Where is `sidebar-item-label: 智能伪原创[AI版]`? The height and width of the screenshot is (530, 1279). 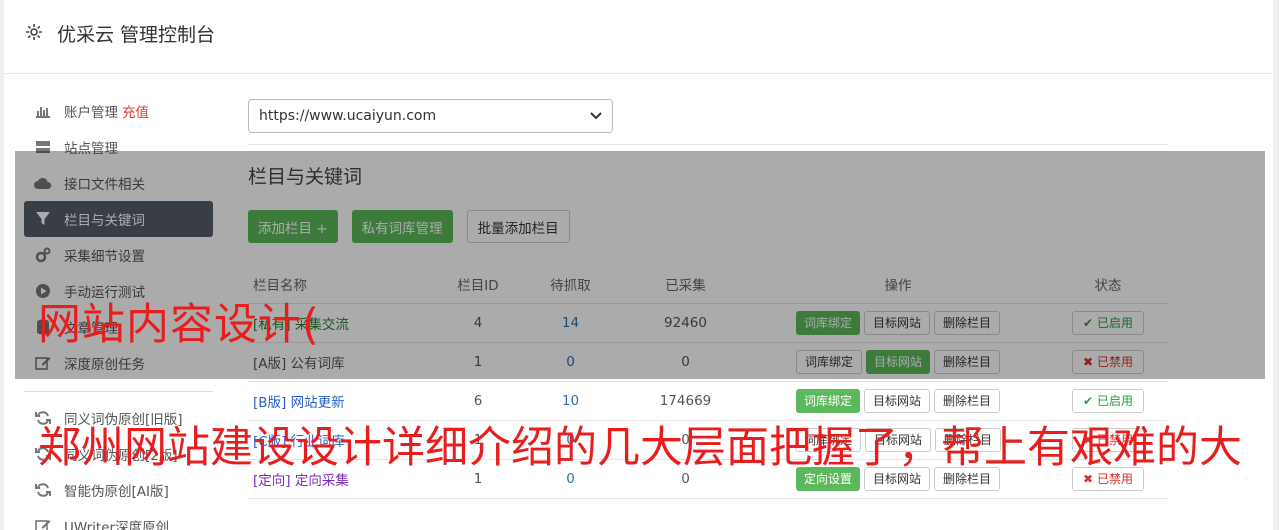
sidebar-item-label: 智能伪原创[AI版] is located at coordinates (116, 492).